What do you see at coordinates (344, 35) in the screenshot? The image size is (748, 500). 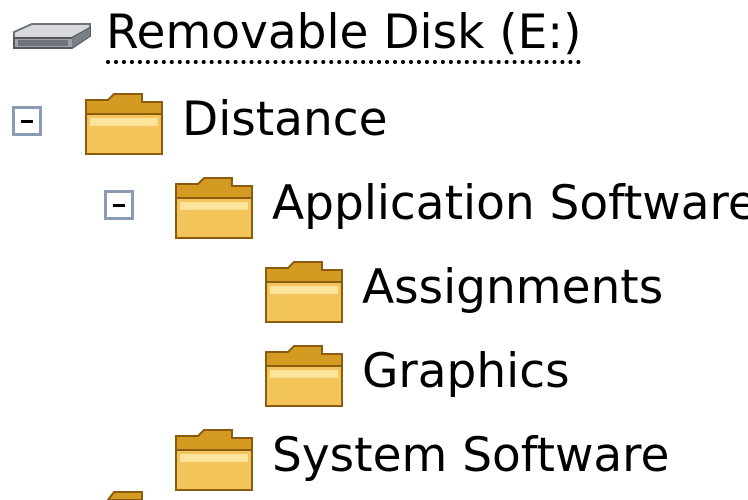 I see `tree-item-label: Removable Disk (E:)` at bounding box center [344, 35].